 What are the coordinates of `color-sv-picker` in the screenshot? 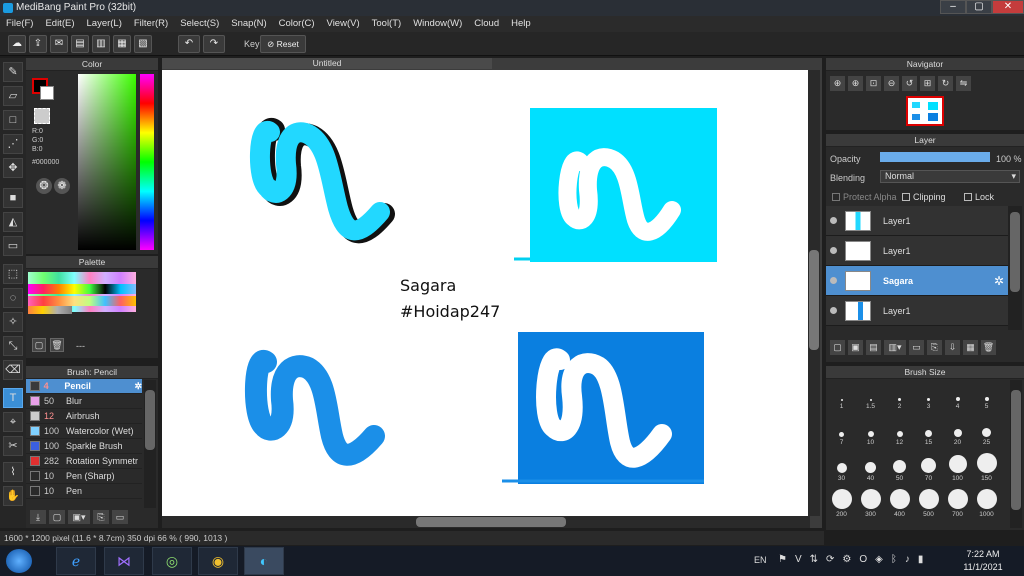 It's located at (107, 162).